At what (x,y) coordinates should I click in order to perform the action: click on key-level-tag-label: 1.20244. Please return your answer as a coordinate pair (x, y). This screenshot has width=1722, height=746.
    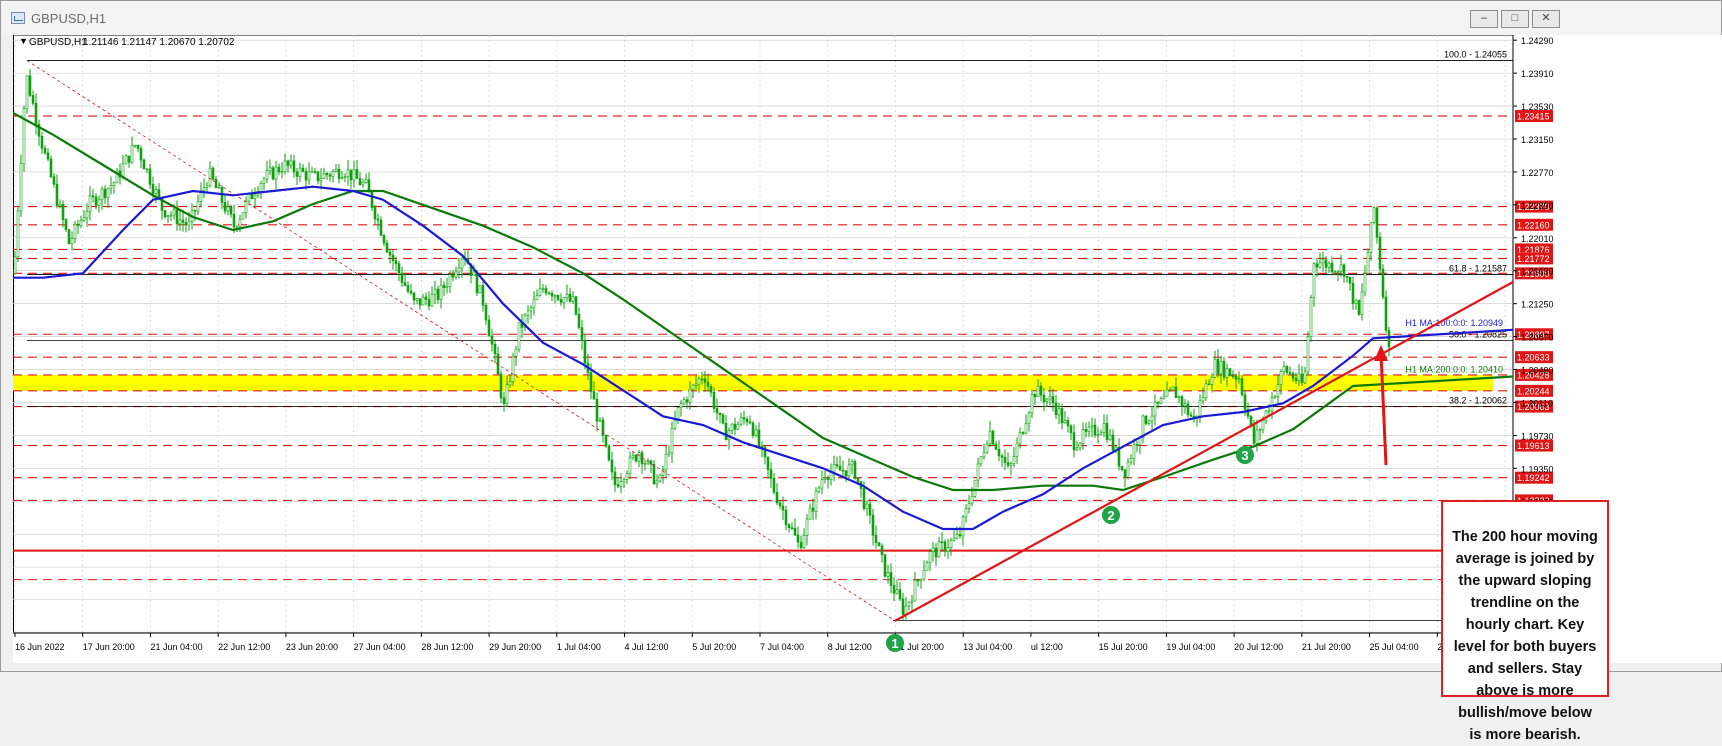
    Looking at the image, I should click on (1533, 391).